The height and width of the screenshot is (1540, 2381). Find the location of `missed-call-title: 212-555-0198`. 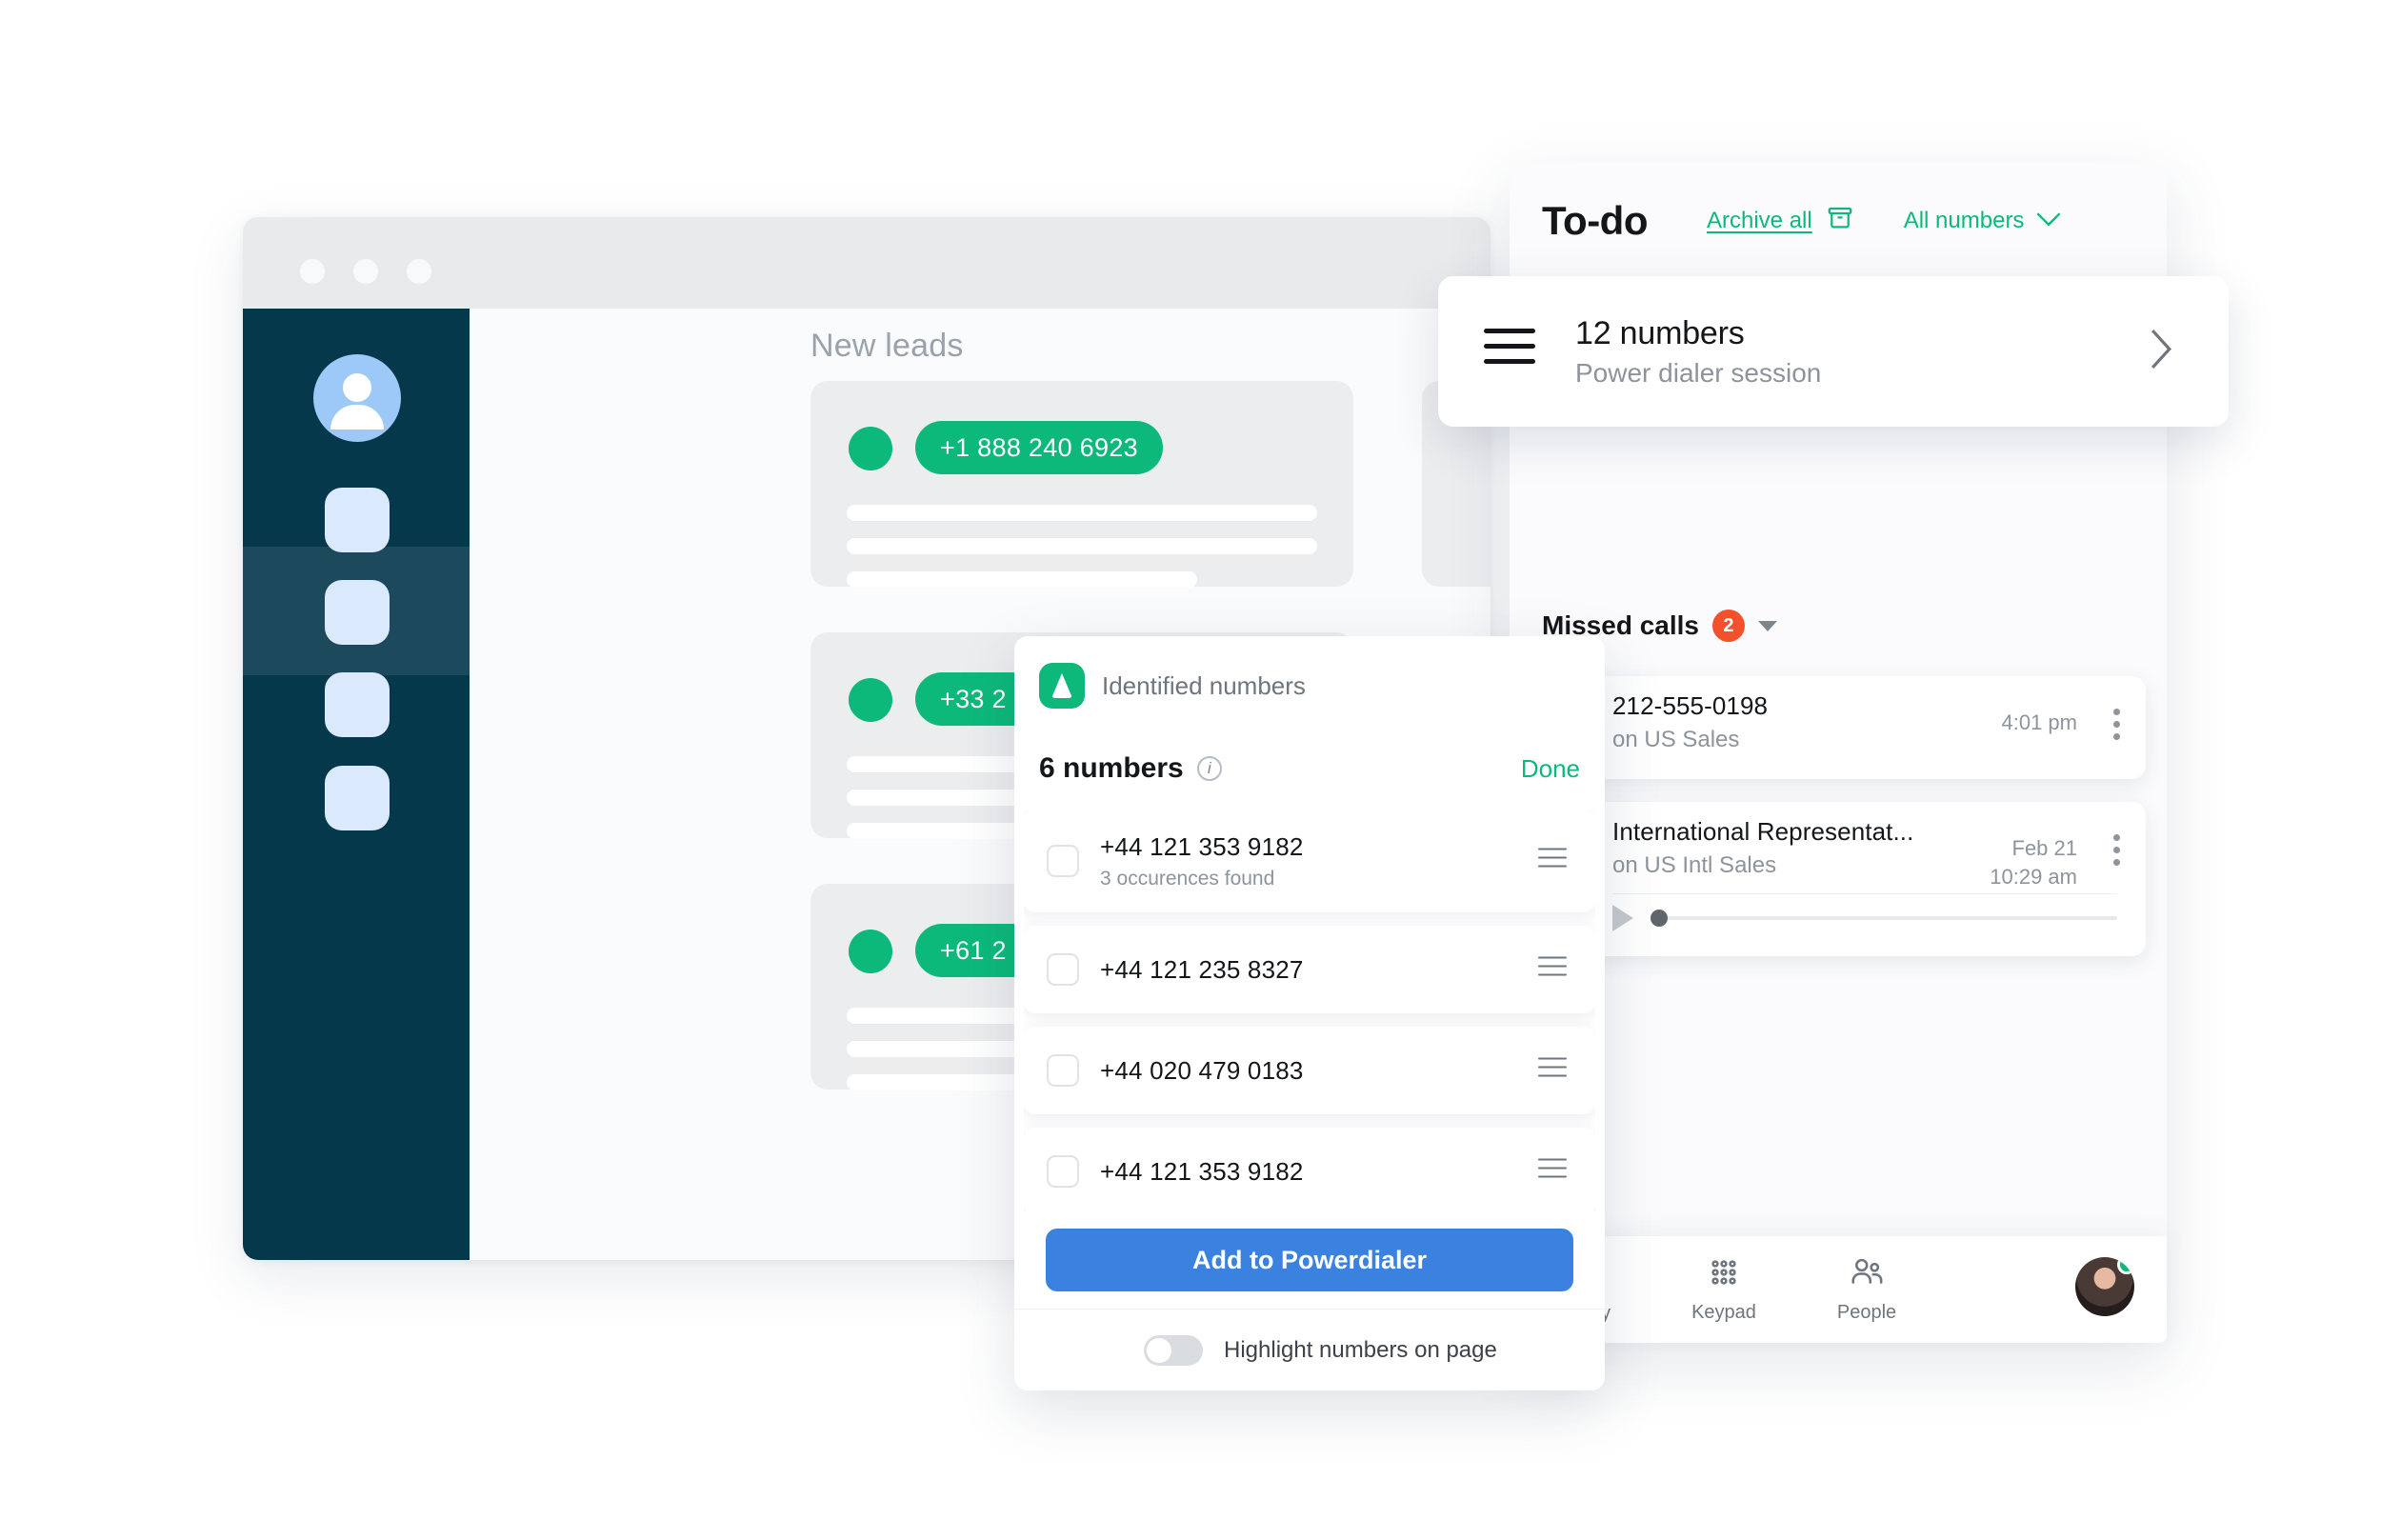

missed-call-title: 212-555-0198 is located at coordinates (1690, 705).